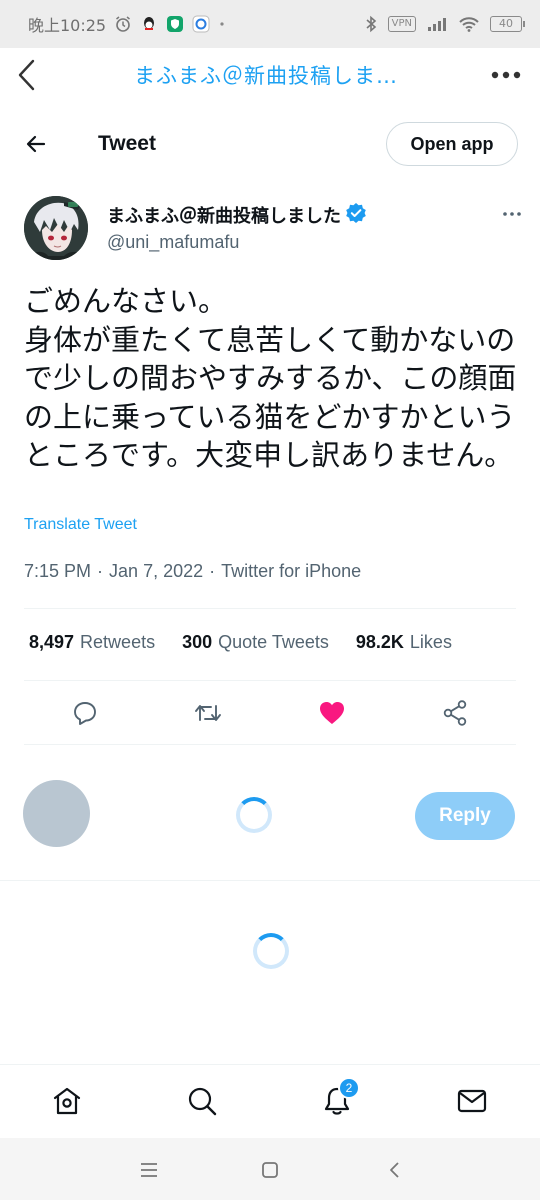 Image resolution: width=540 pixels, height=1200 pixels. I want to click on tweet-author: まふまふ＠新曲投稿しました @uni_mafumafu, so click(274, 231).